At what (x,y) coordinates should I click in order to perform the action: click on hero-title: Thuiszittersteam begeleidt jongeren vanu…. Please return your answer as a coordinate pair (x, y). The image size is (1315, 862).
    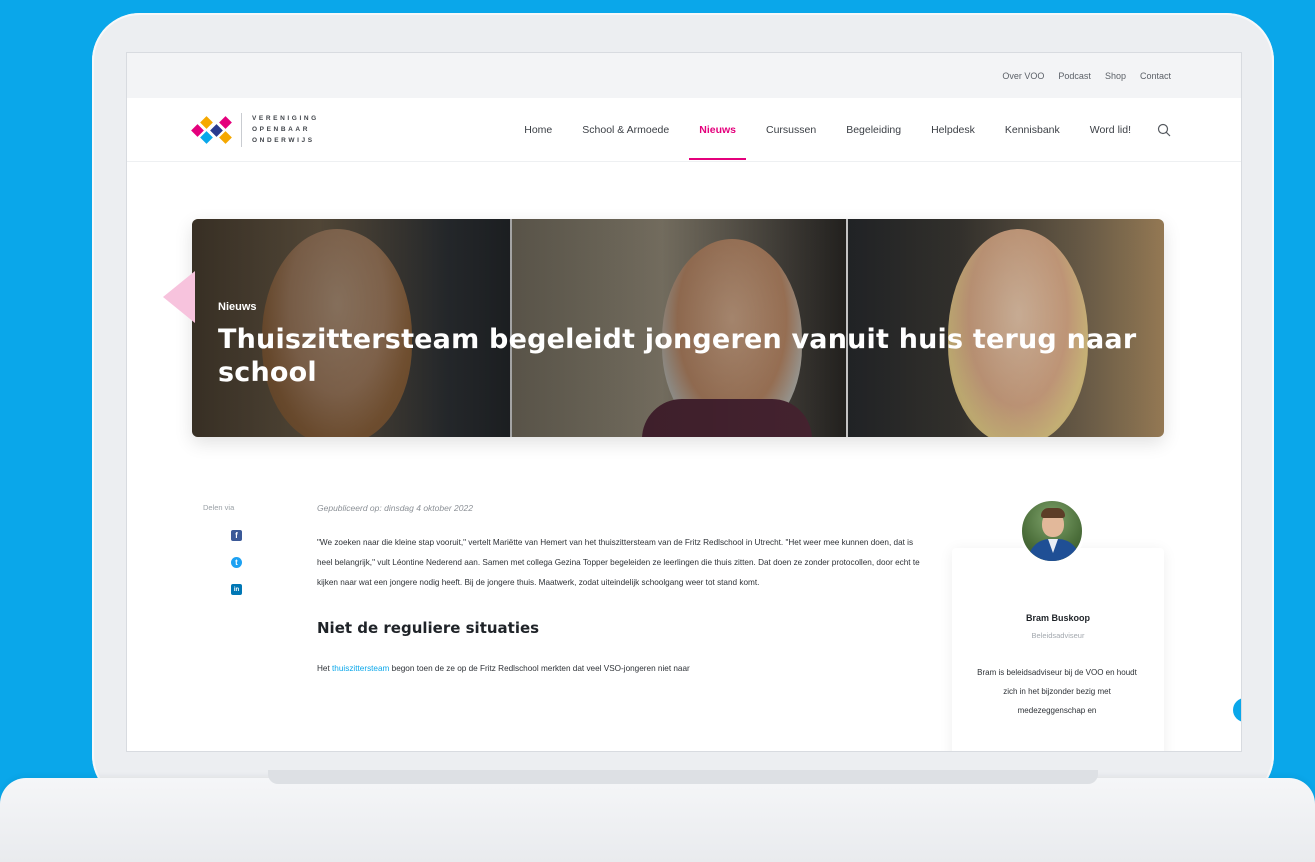
    Looking at the image, I should click on (677, 356).